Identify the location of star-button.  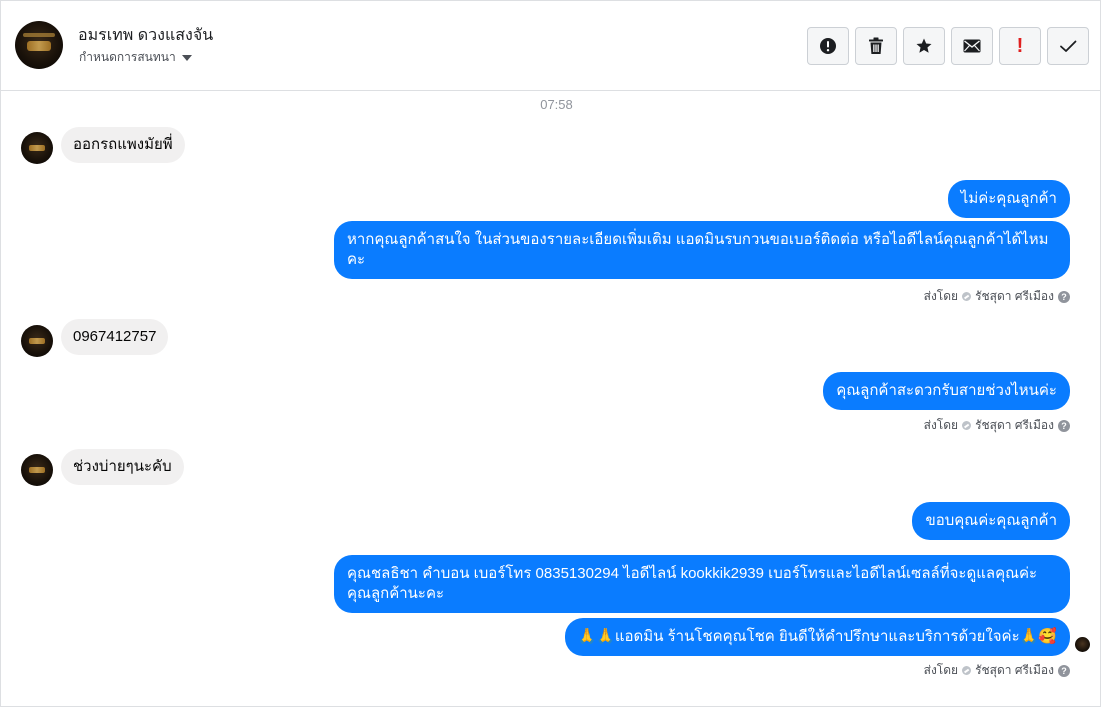
(924, 46).